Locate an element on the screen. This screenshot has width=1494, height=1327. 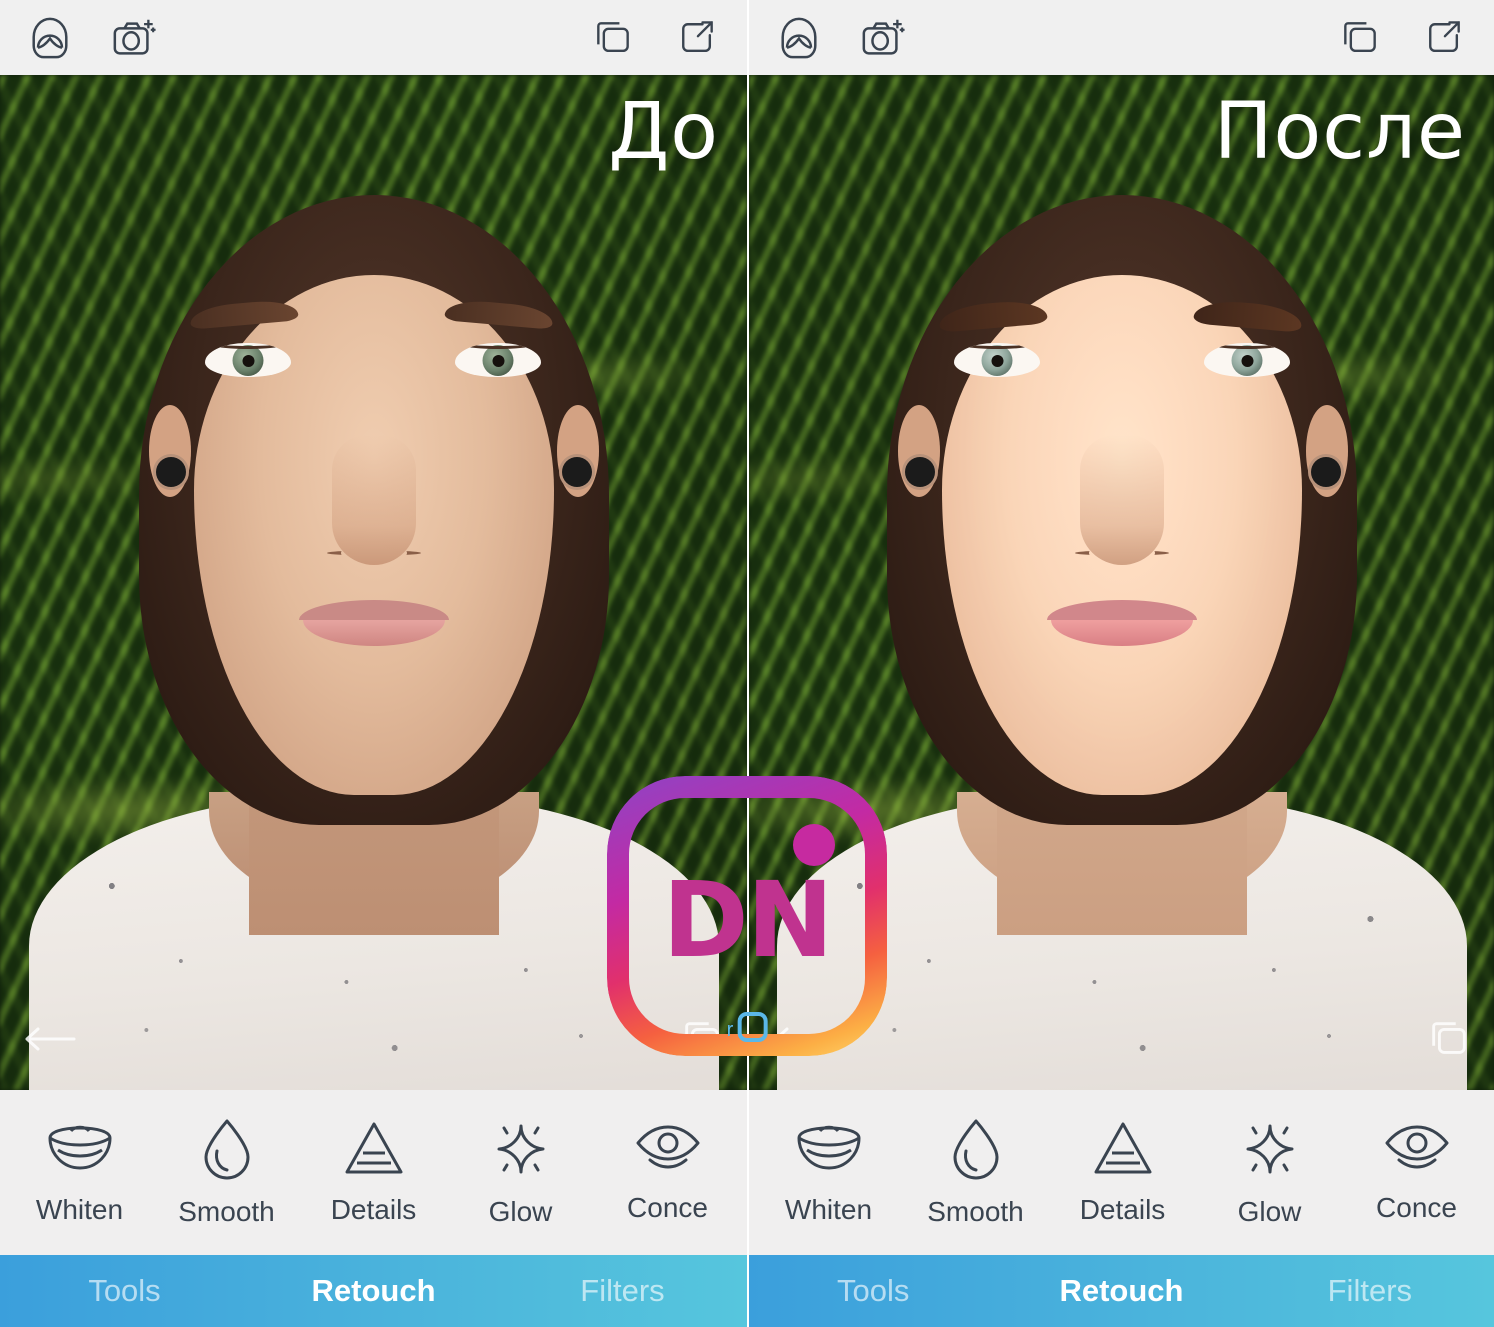
retouch-tool-strip-after: Whiten Smooth Details Glow Conce is located at coordinates (1121, 1172).